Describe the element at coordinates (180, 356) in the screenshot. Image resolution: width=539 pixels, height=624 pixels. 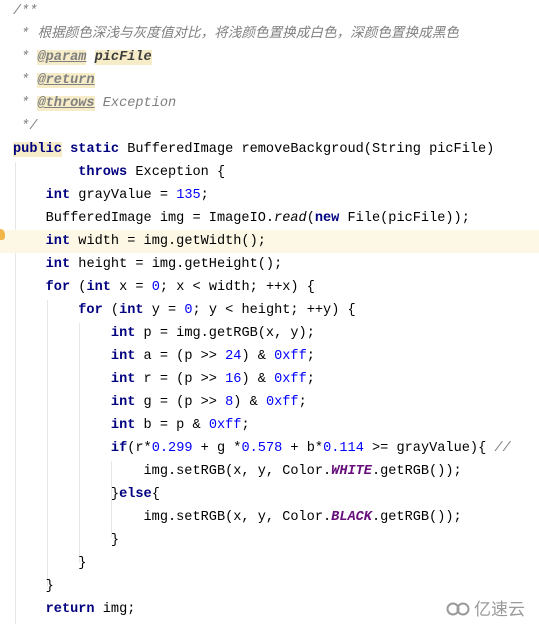
I see `code-token: a = (p >>` at that location.